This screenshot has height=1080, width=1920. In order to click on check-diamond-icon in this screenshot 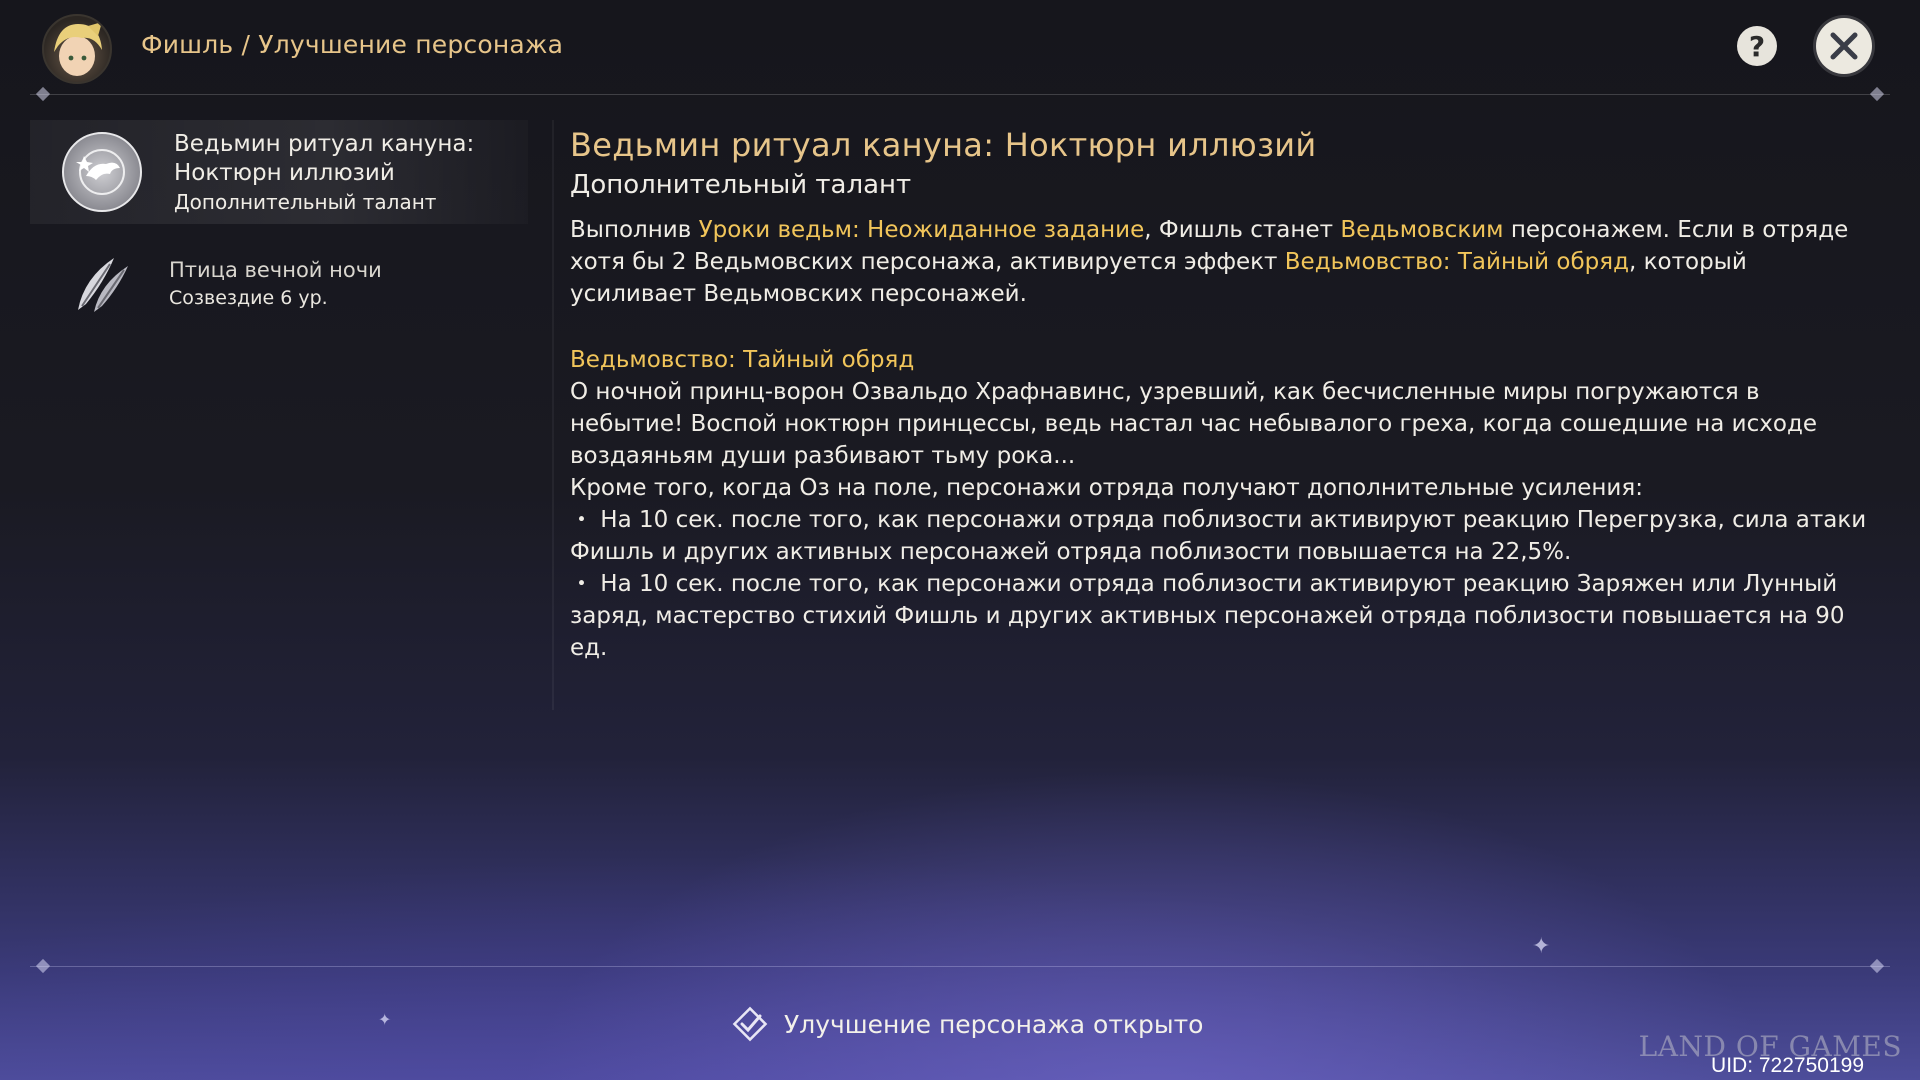, I will do `click(750, 1024)`.